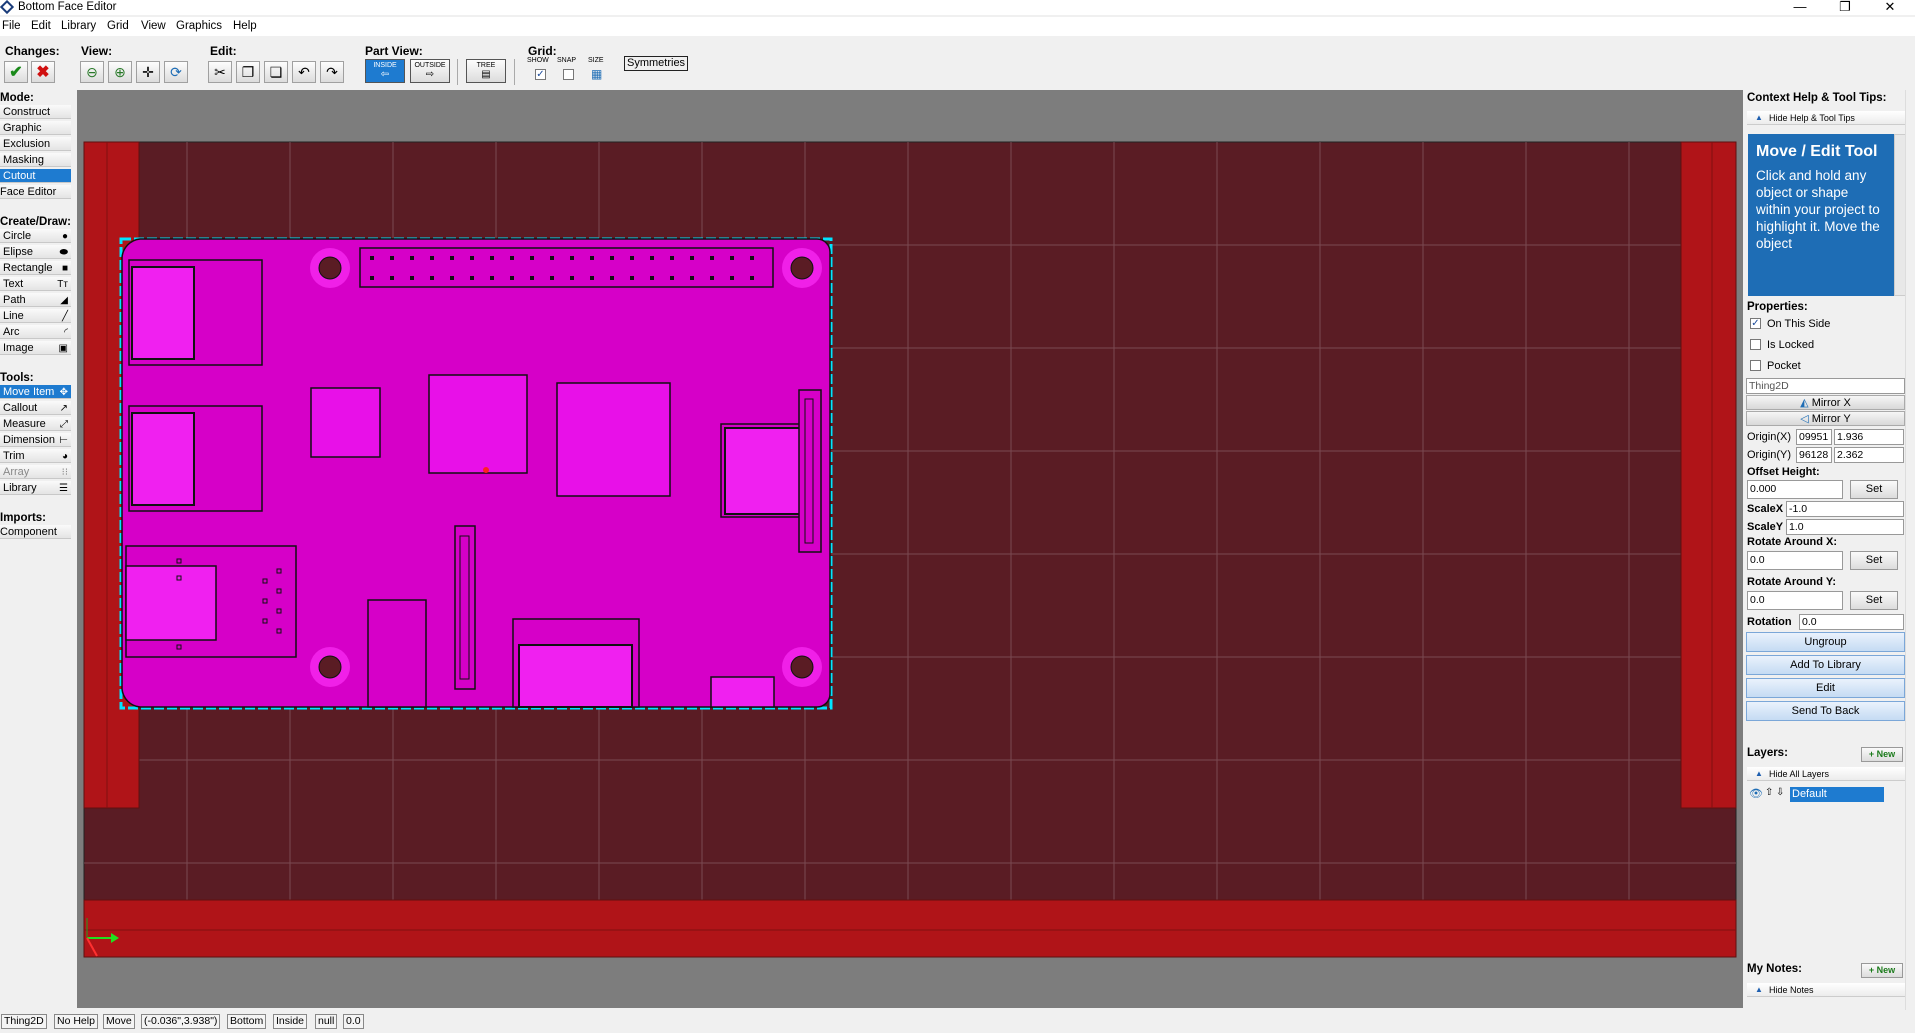 The width and height of the screenshot is (1915, 1033). Describe the element at coordinates (35, 236) in the screenshot. I see `create-circle: Circle ●` at that location.